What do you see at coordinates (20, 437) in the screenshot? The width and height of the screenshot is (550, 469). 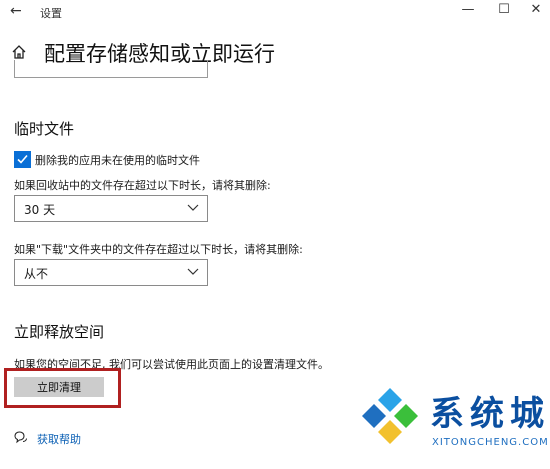 I see `chat-help-icon` at bounding box center [20, 437].